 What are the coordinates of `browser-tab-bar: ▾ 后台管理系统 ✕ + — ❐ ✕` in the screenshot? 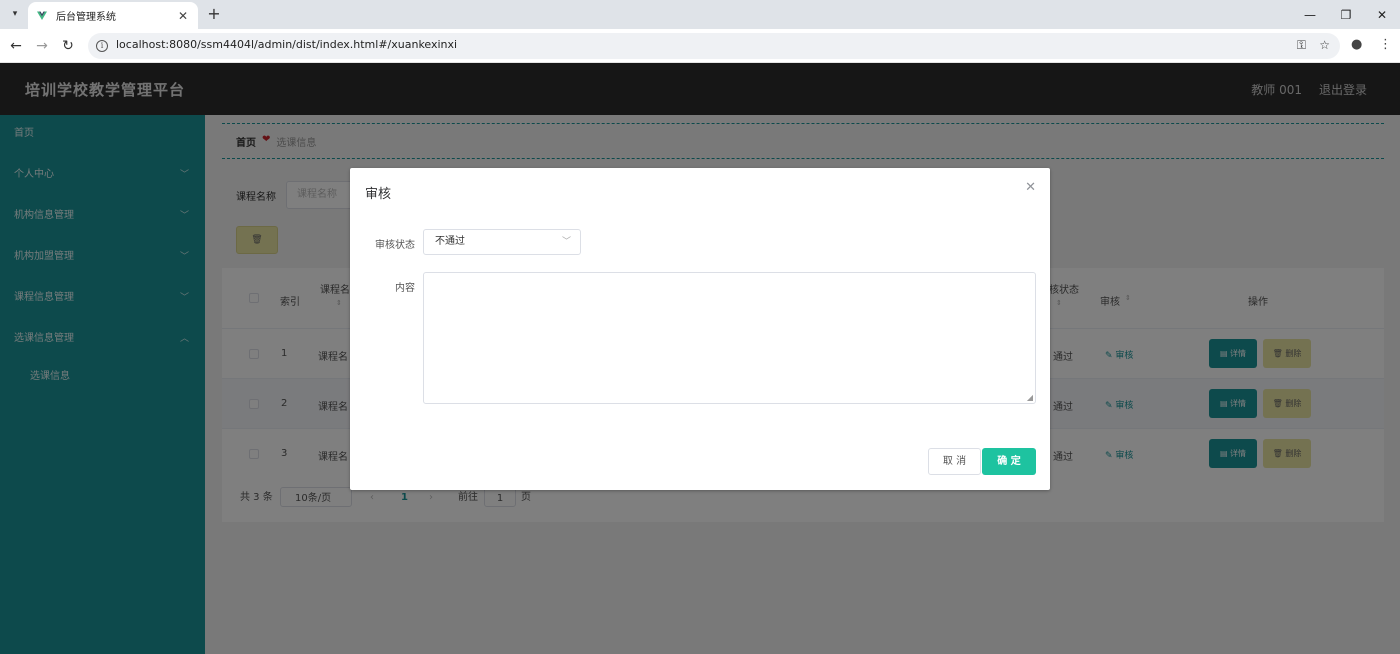 It's located at (700, 14).